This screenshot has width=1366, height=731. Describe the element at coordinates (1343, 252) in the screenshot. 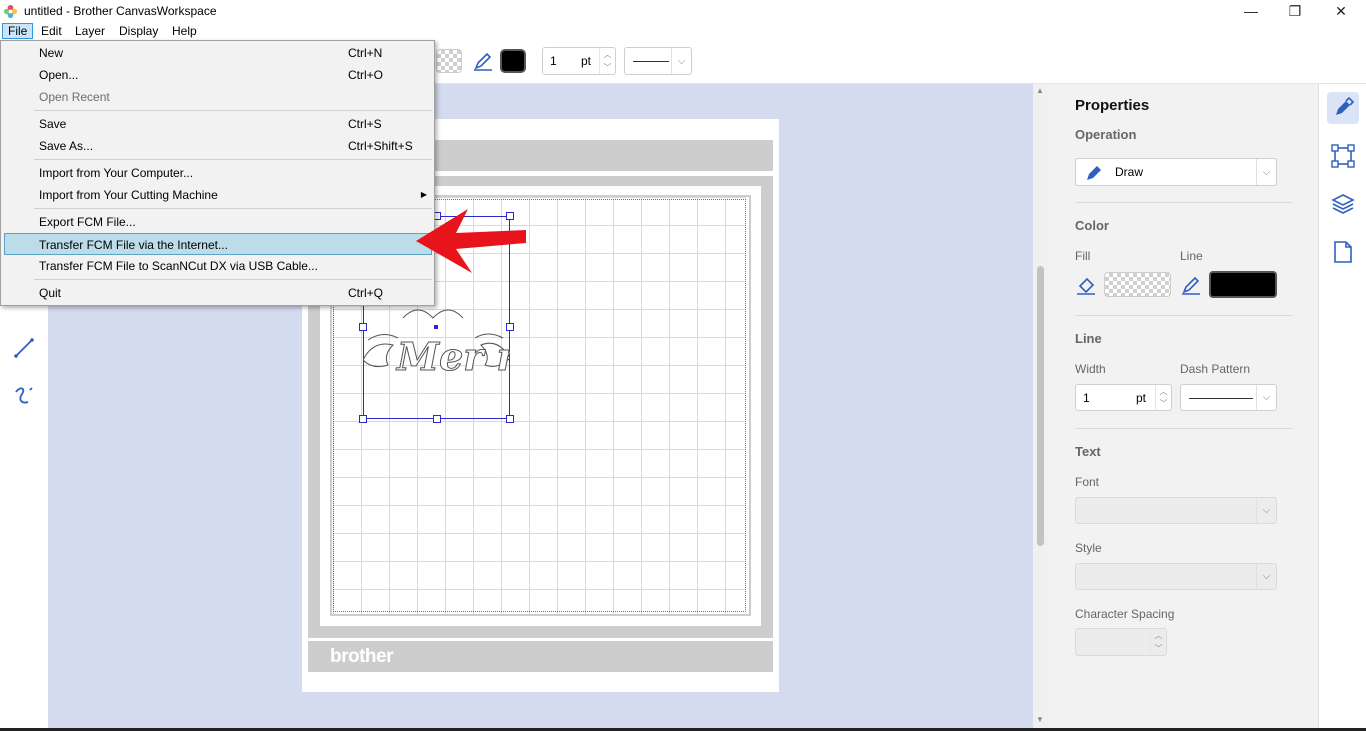

I see `page-icon` at that location.